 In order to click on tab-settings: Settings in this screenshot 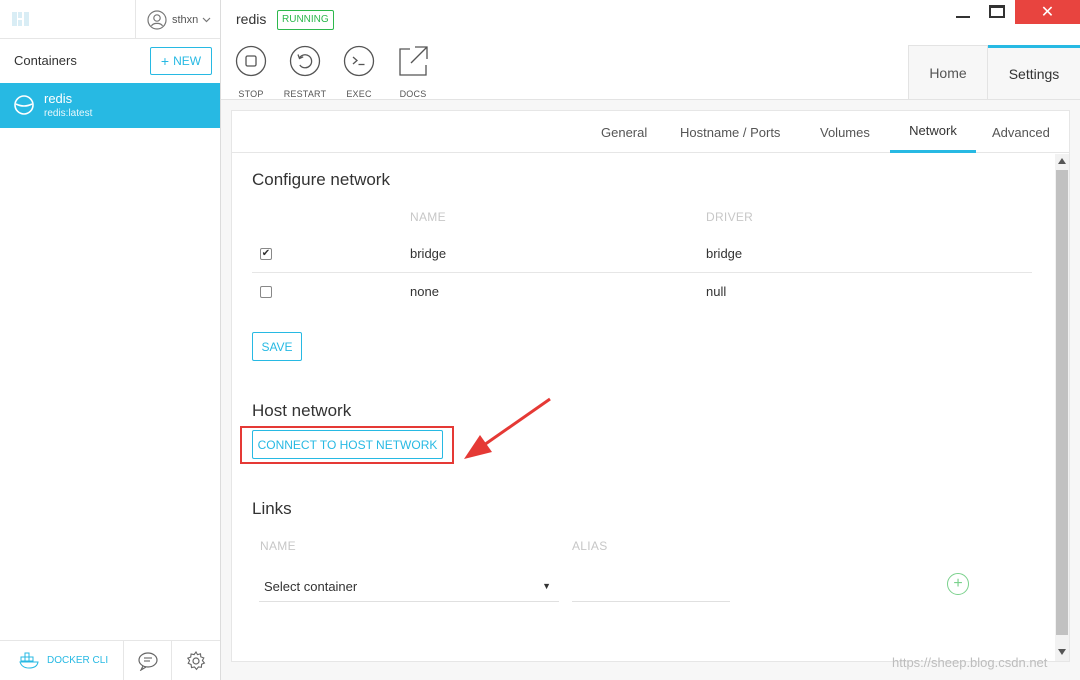, I will do `click(1034, 72)`.